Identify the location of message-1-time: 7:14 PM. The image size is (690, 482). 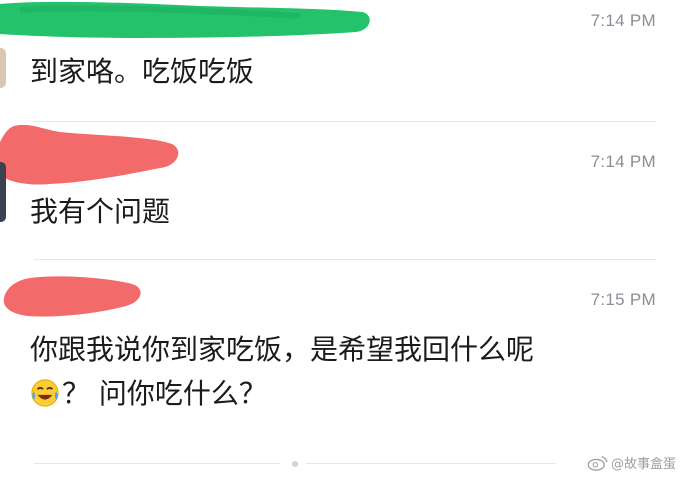
(623, 20).